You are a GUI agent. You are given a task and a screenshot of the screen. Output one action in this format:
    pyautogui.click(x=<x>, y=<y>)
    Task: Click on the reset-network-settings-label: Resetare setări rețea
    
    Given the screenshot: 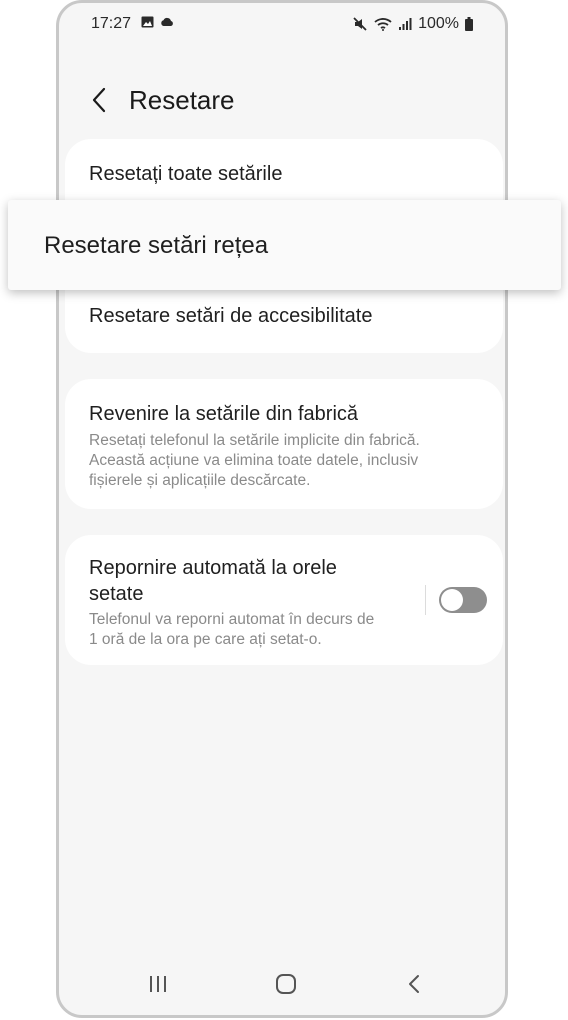 What is the action you would take?
    pyautogui.click(x=156, y=245)
    